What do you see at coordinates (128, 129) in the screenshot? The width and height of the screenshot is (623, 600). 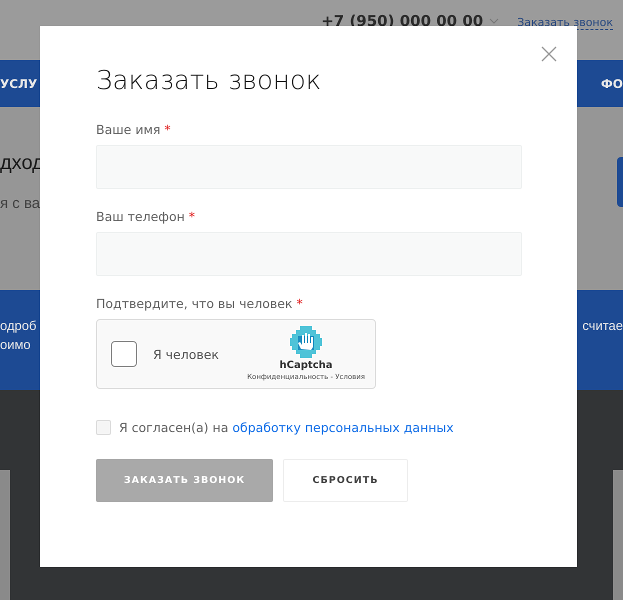 I see `field-label: Ваше имя` at bounding box center [128, 129].